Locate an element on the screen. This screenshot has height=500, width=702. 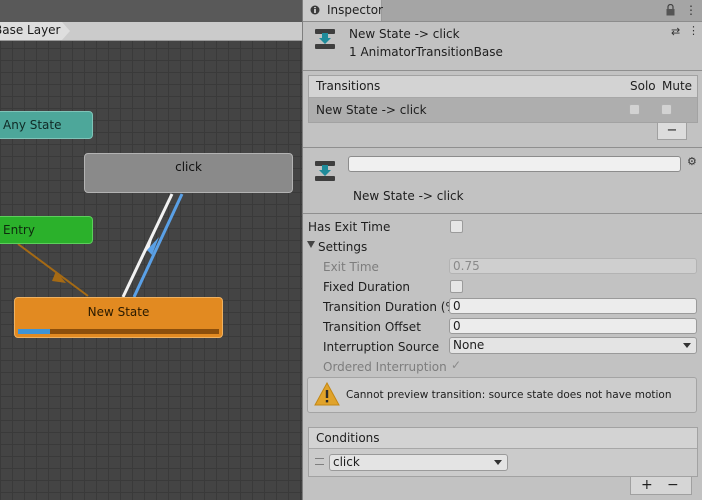
node-new-state: New State is located at coordinates (118, 317).